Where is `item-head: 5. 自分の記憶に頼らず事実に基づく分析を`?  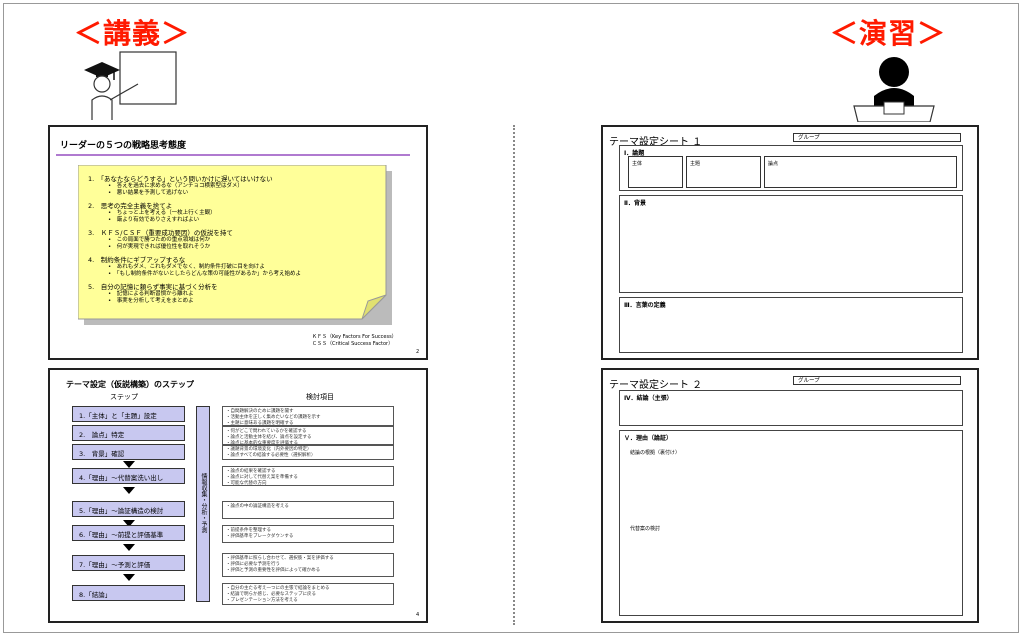 item-head: 5. 自分の記憶に頼らず事実に基づく分析を is located at coordinates (153, 287).